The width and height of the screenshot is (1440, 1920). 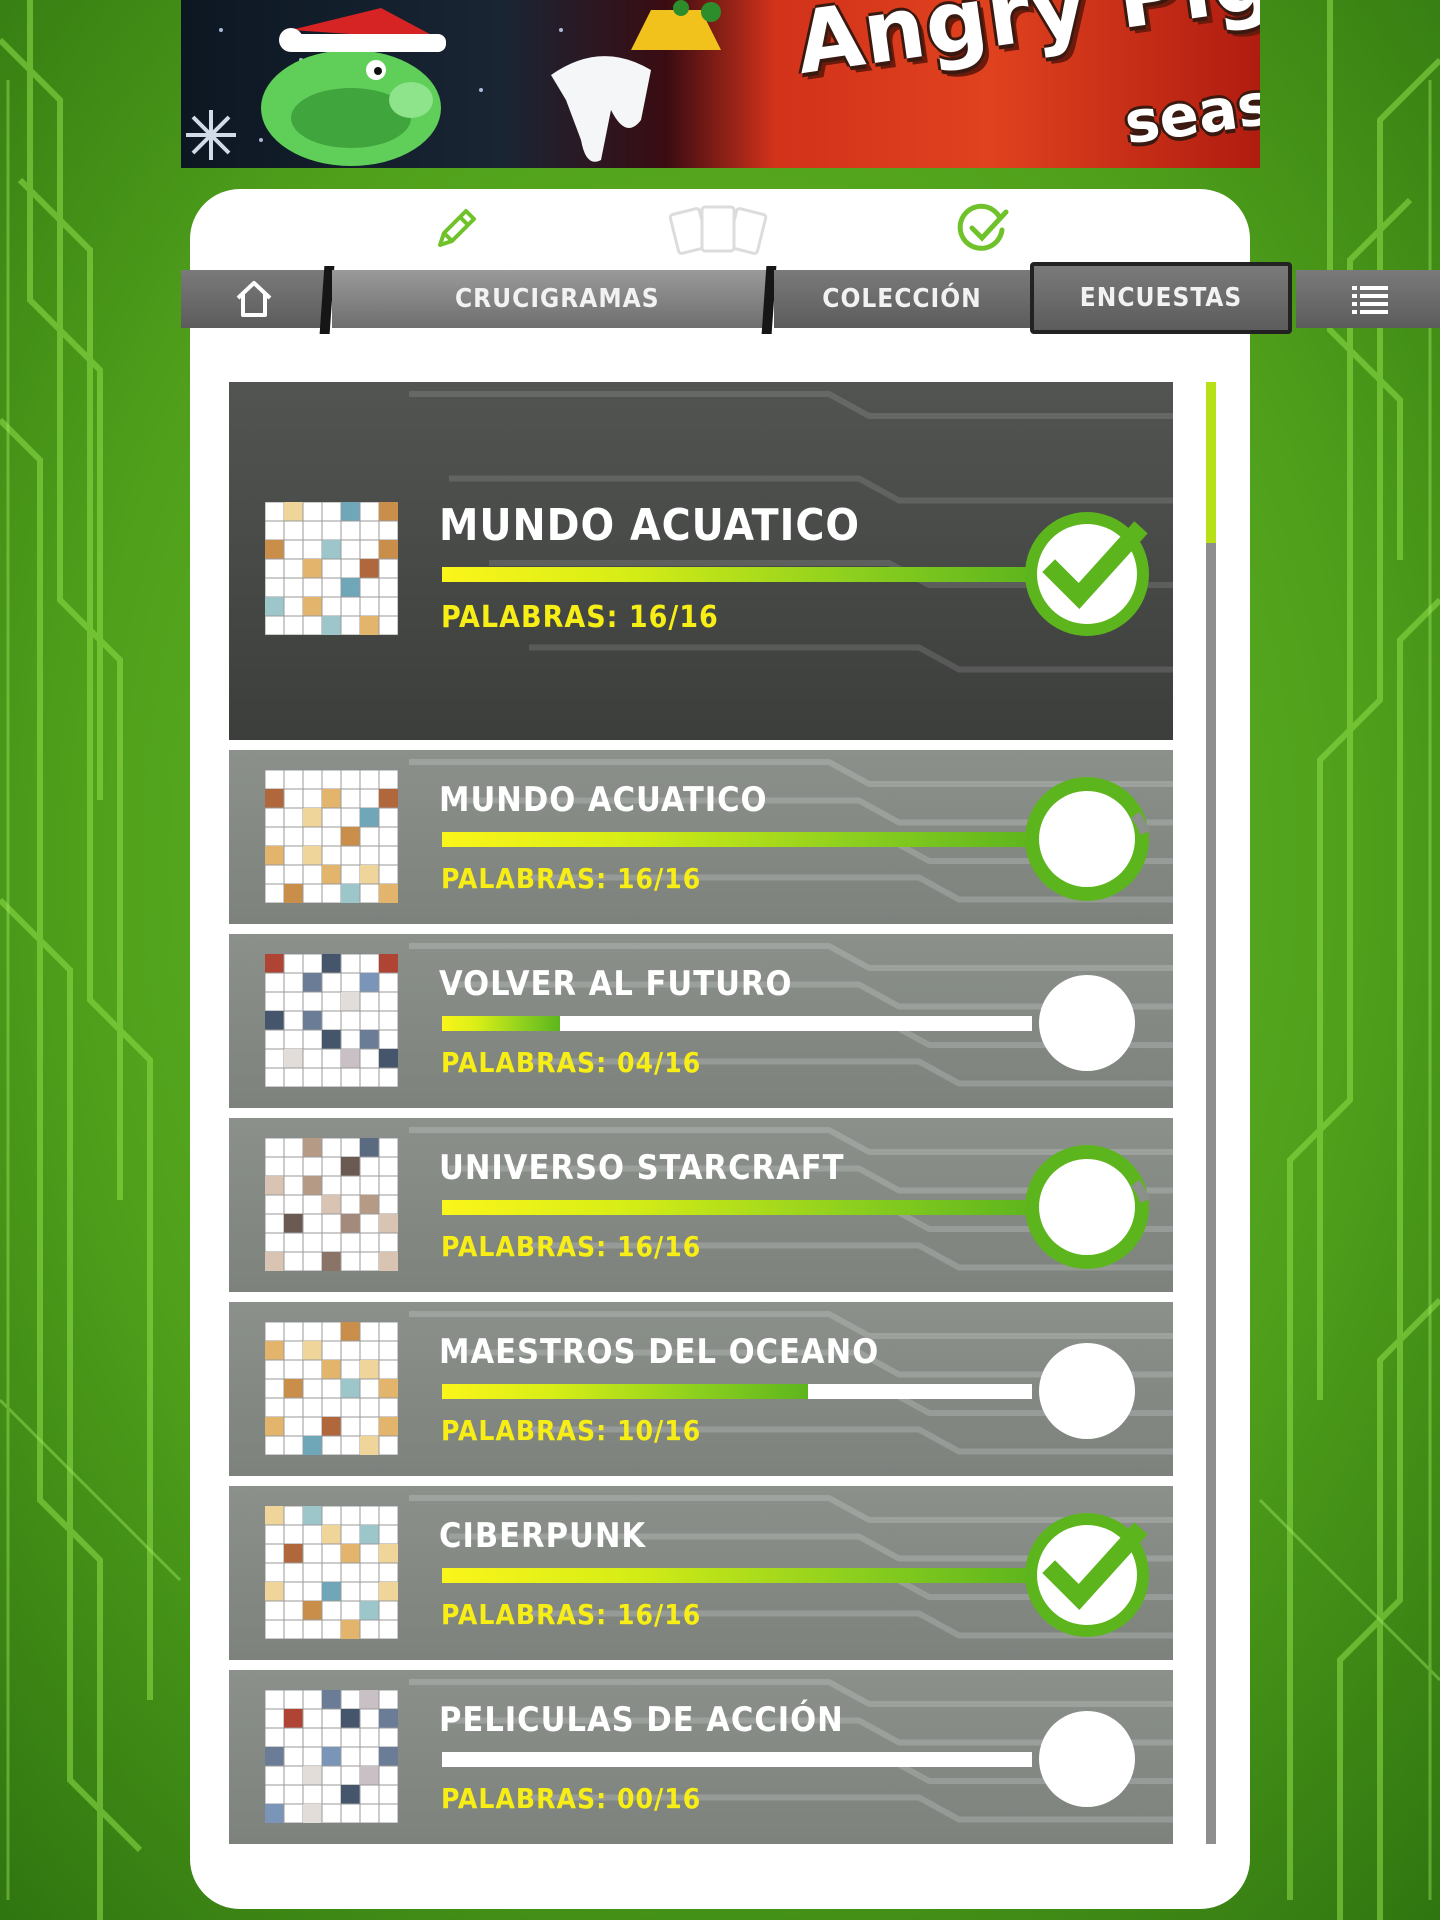 I want to click on crossword-row-featured: MUNDO ACUATICO PALABRAS: 16/16, so click(x=701, y=561).